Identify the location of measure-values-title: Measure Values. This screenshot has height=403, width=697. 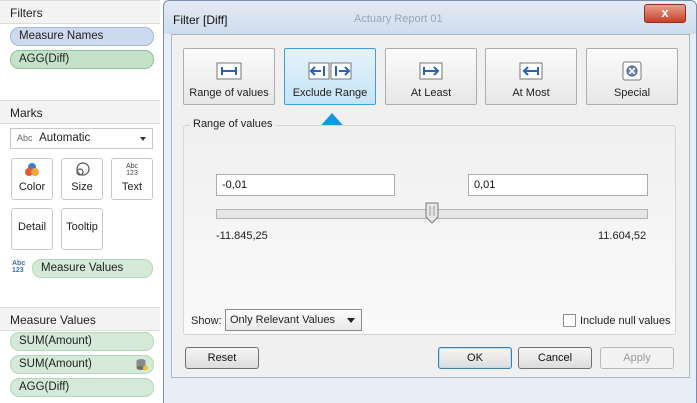
(53, 320).